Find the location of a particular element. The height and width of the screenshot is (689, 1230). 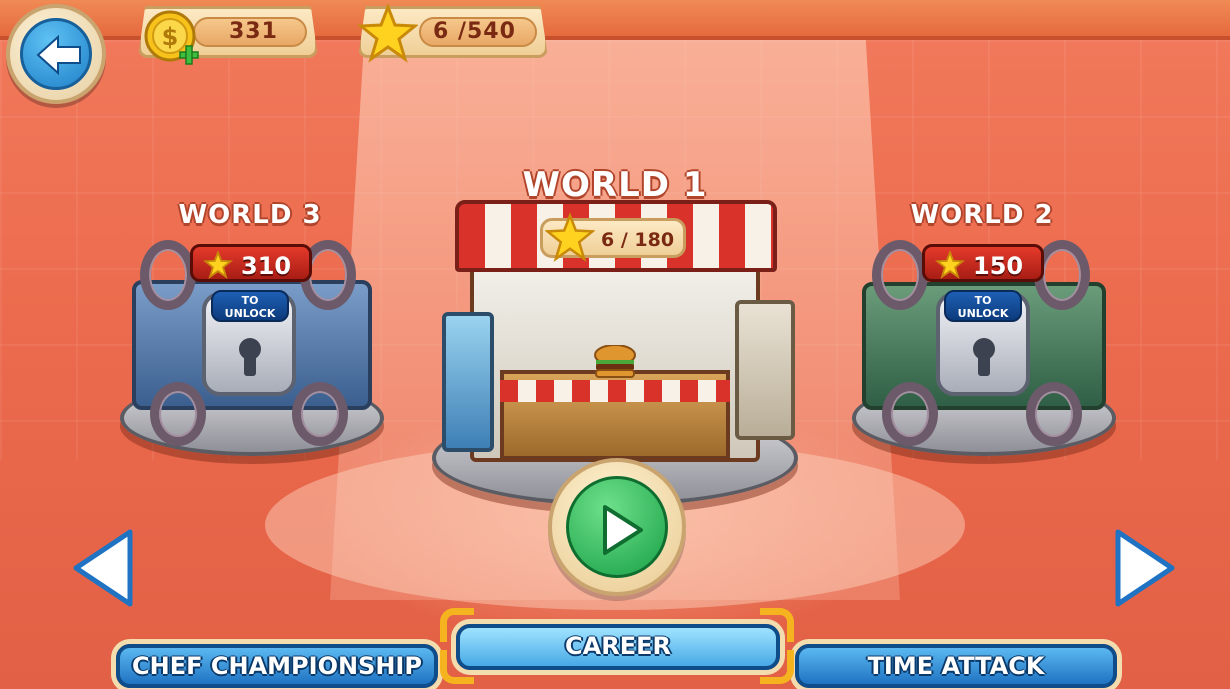

burger-icon is located at coordinates (615, 361).